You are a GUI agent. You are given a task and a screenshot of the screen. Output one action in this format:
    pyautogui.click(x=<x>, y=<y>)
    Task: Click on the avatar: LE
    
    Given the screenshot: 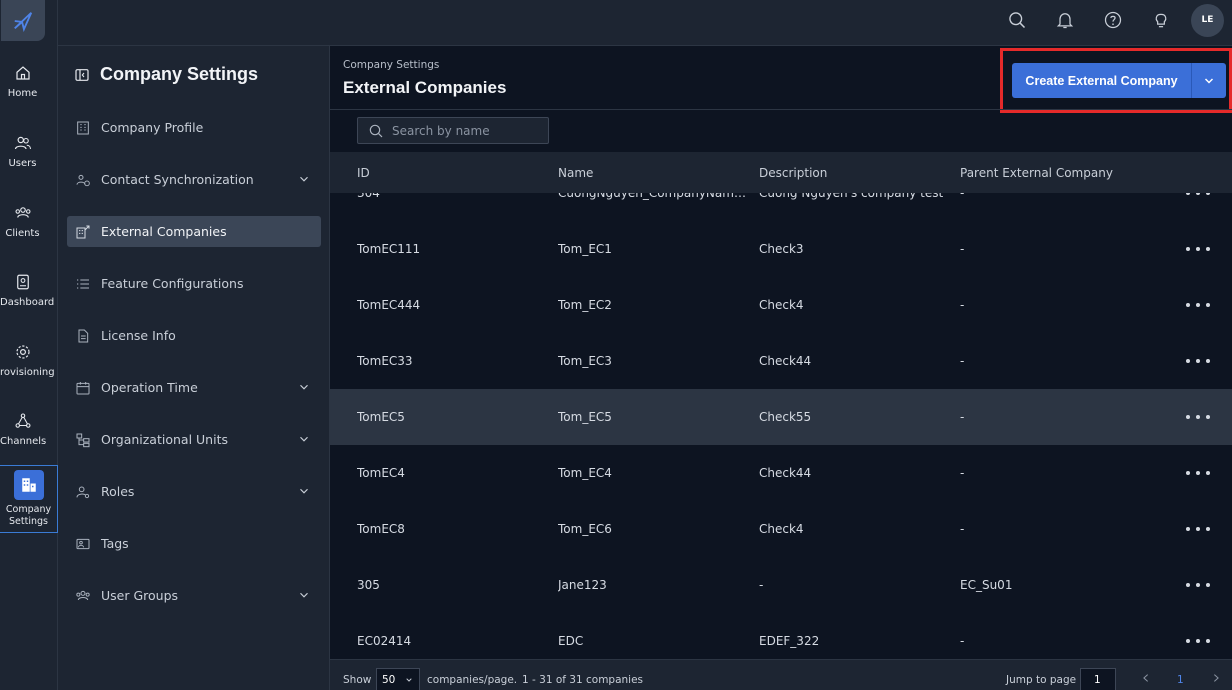 What is the action you would take?
    pyautogui.click(x=1207, y=20)
    